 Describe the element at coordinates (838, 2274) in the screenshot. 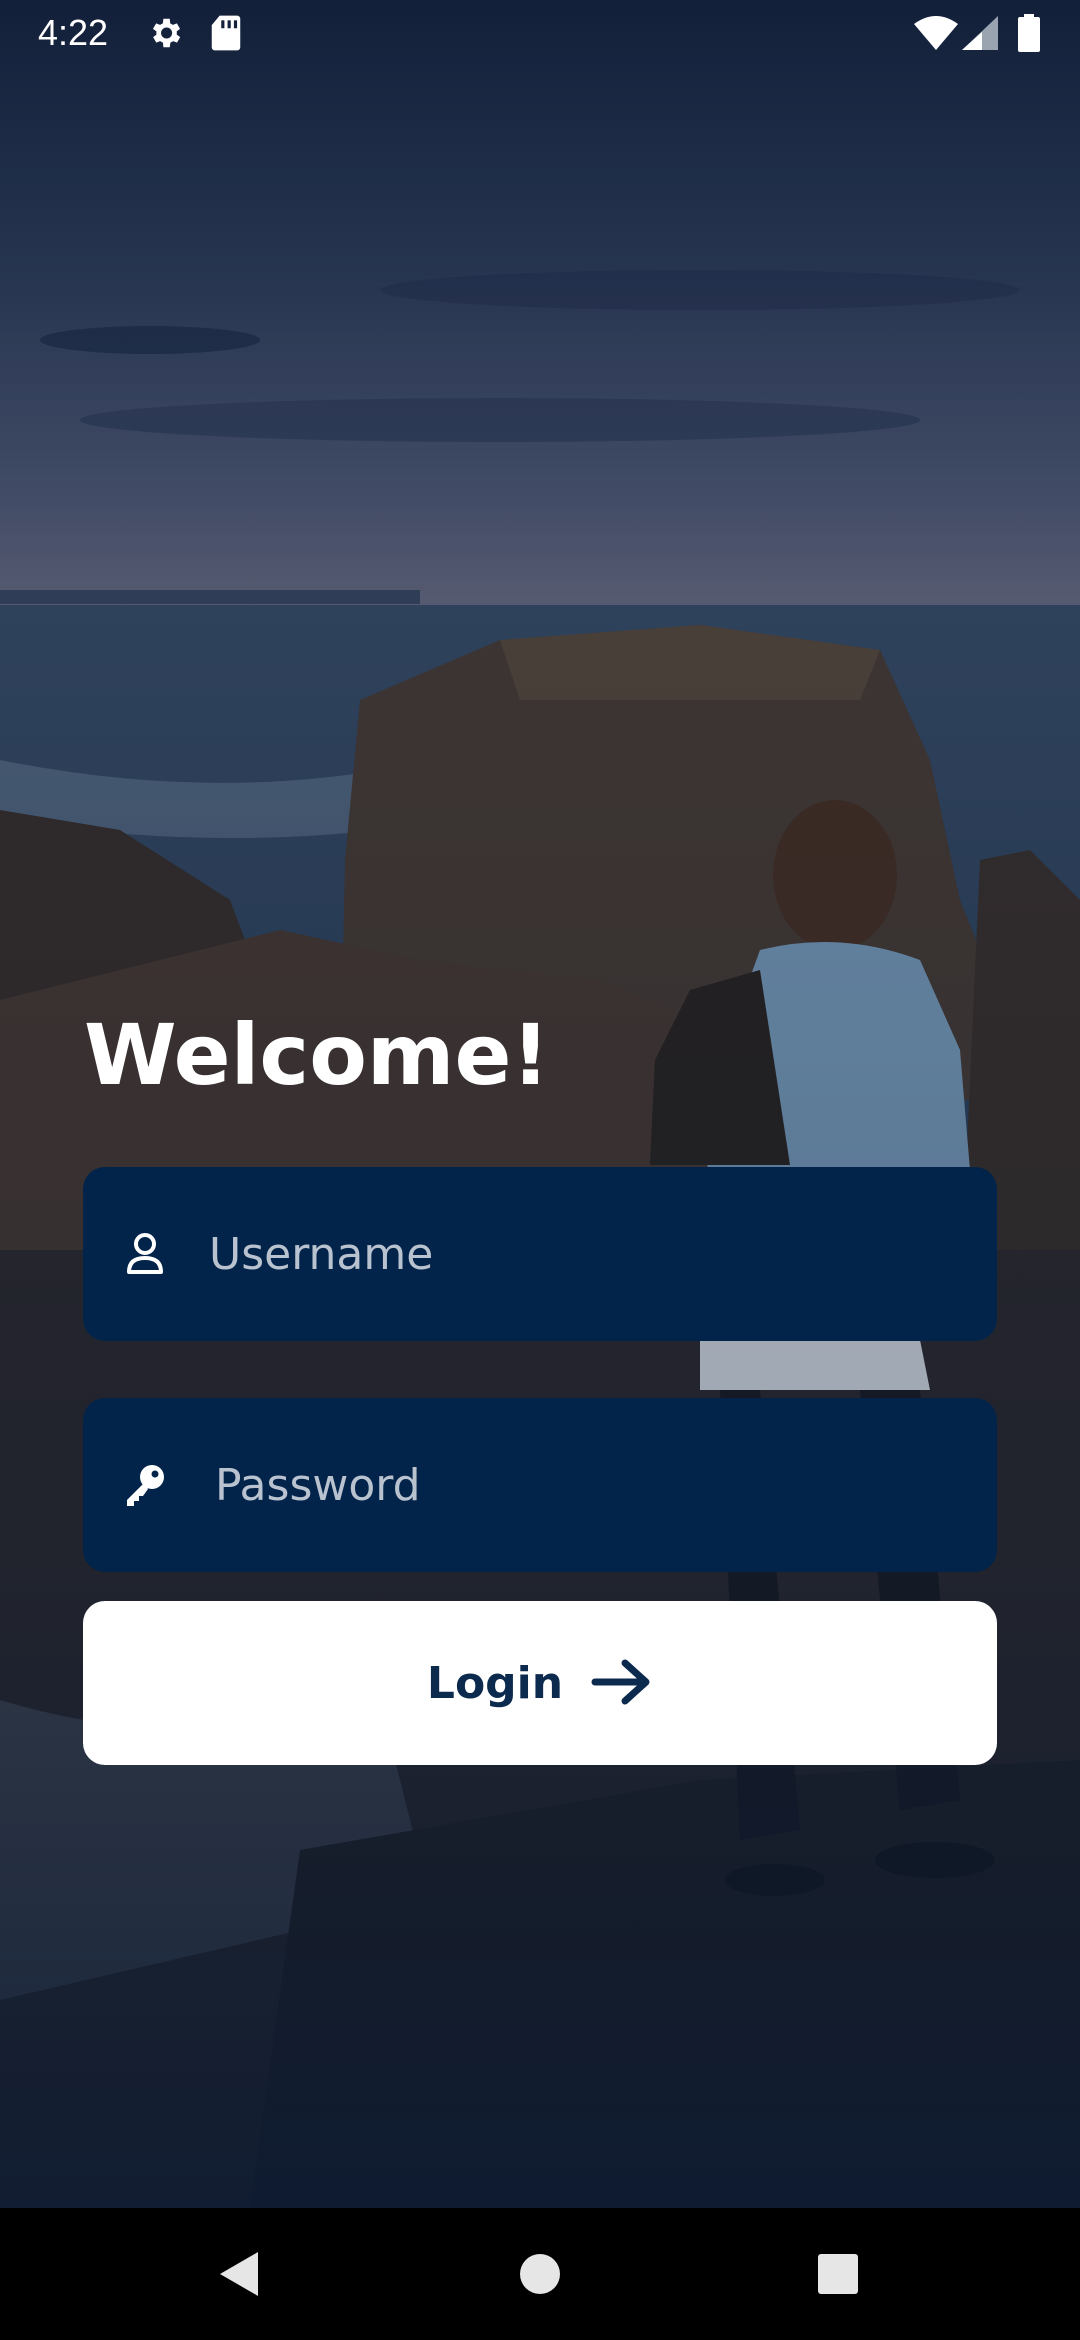

I see `recents-icon` at that location.